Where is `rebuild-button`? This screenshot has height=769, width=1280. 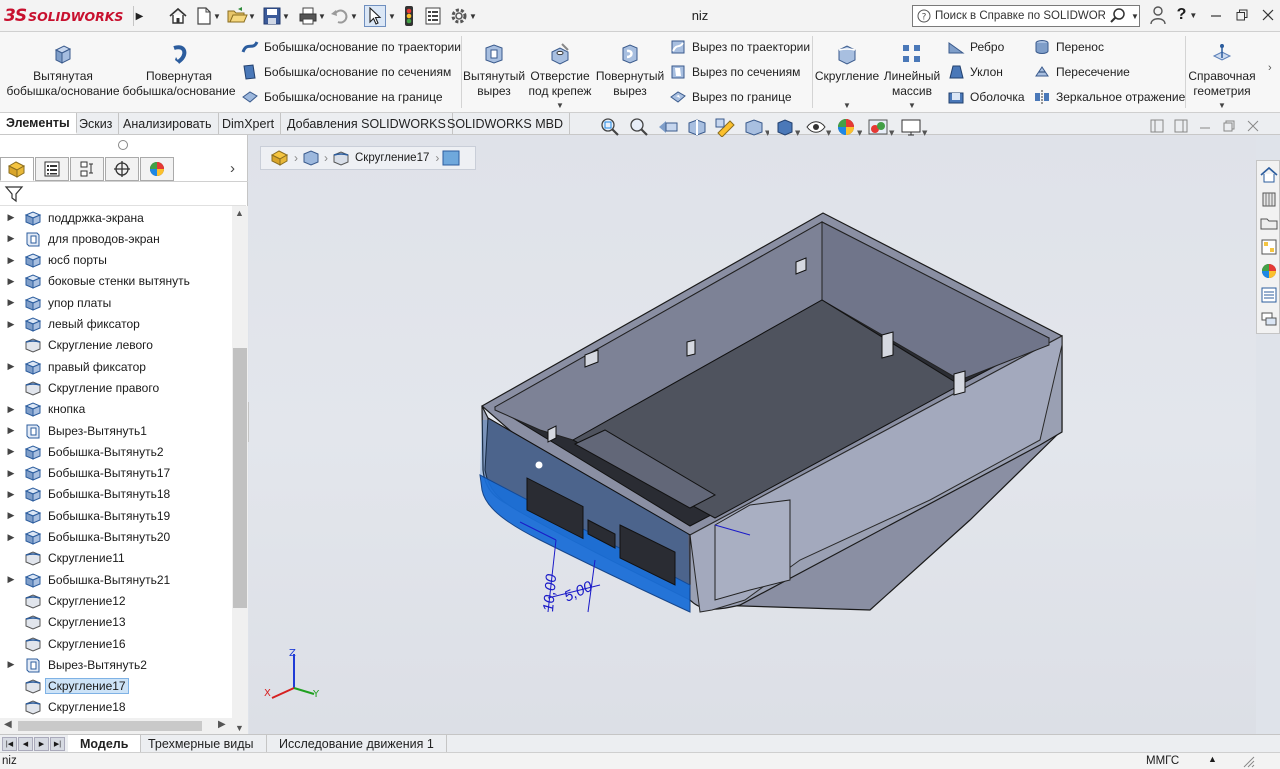
rebuild-button is located at coordinates (409, 16).